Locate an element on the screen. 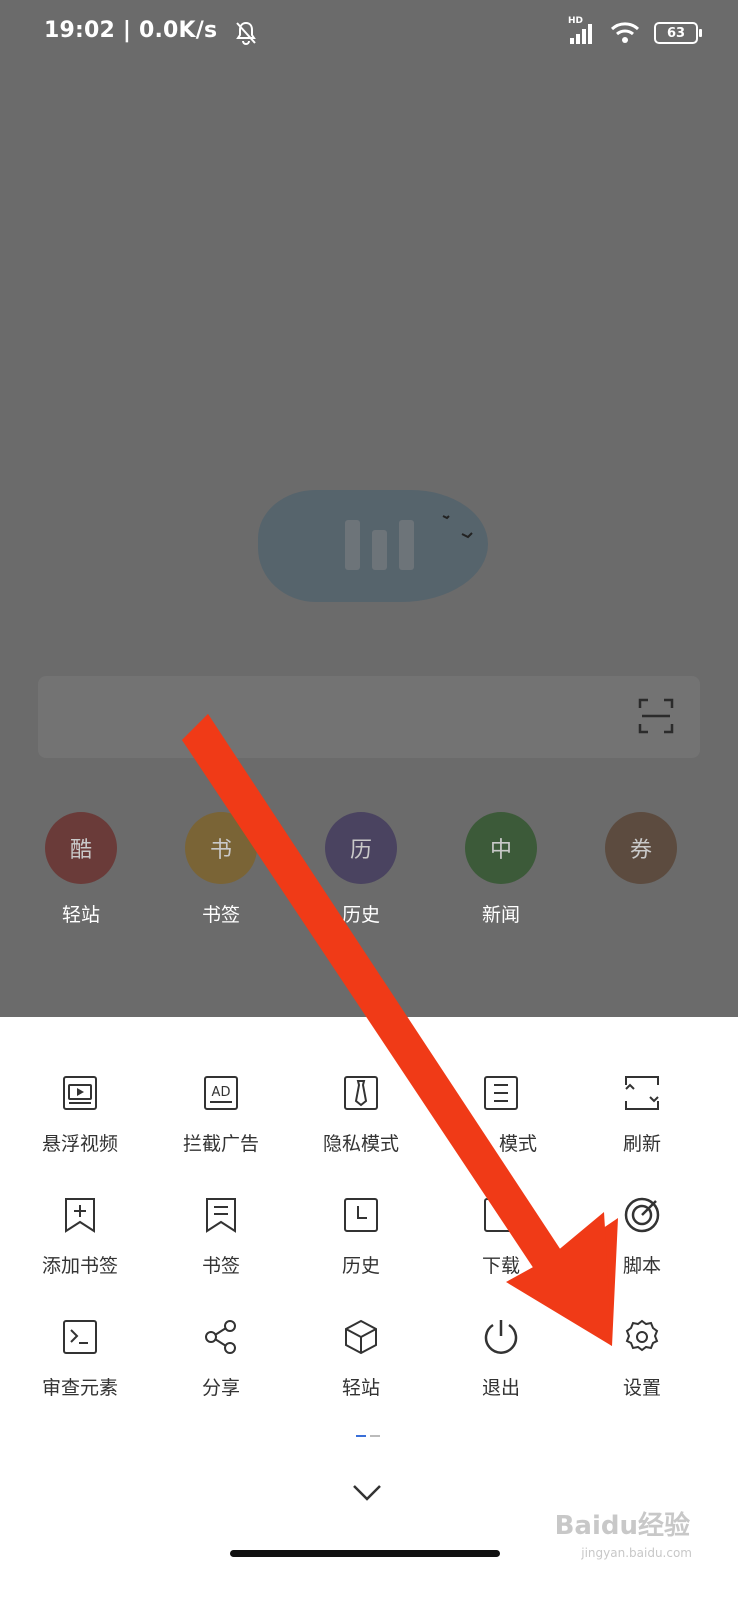  quick-link-label: 新闻 is located at coordinates (500, 915).